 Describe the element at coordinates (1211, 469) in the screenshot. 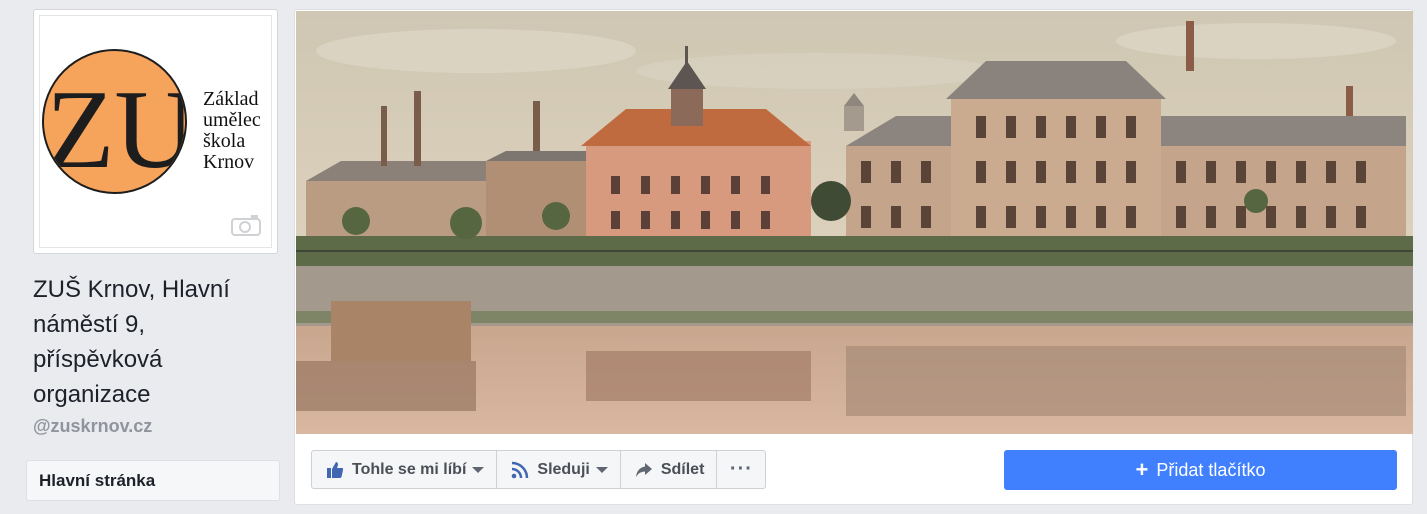

I see `add-button-label: Přidat tlačítko` at that location.